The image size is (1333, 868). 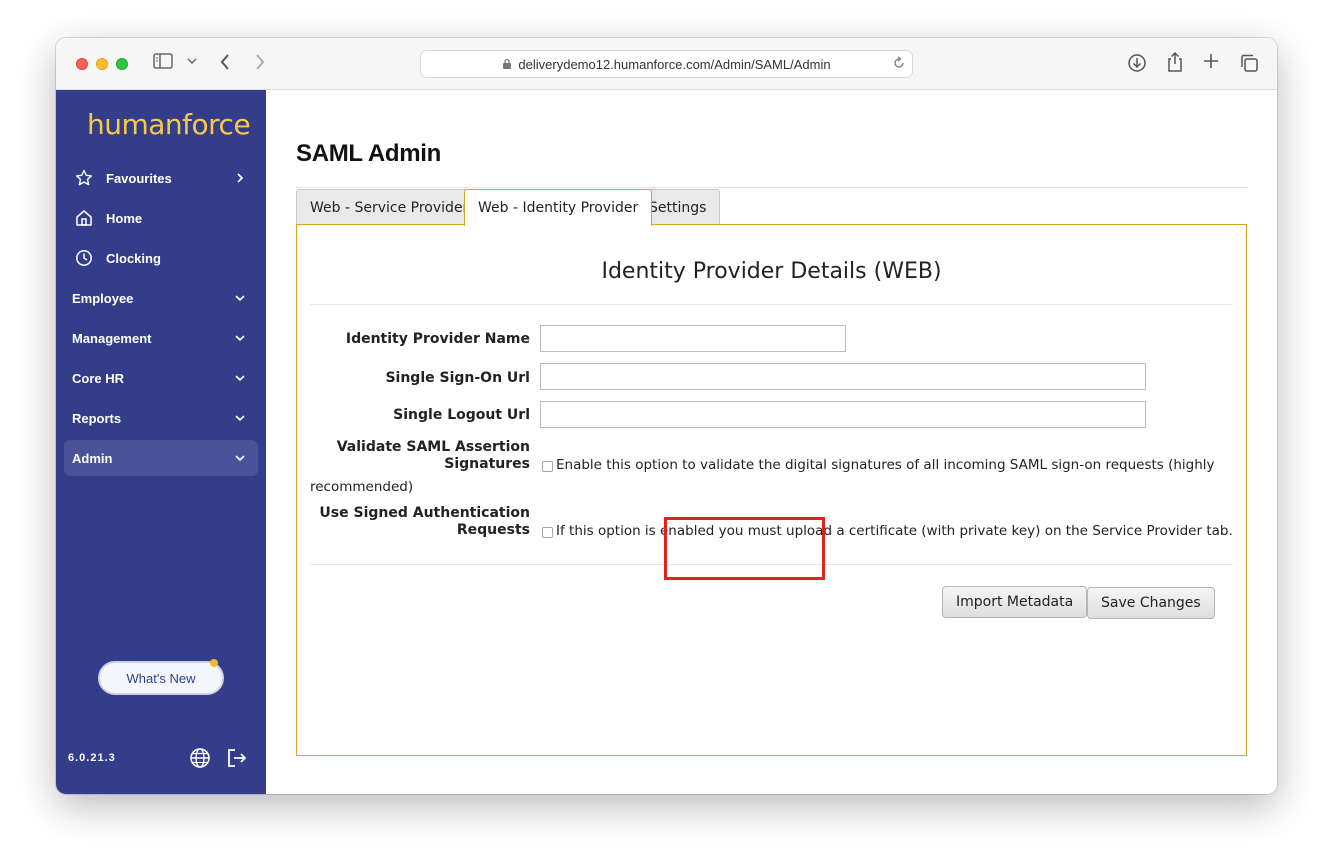 What do you see at coordinates (843, 376) in the screenshot?
I see `sso-url-input` at bounding box center [843, 376].